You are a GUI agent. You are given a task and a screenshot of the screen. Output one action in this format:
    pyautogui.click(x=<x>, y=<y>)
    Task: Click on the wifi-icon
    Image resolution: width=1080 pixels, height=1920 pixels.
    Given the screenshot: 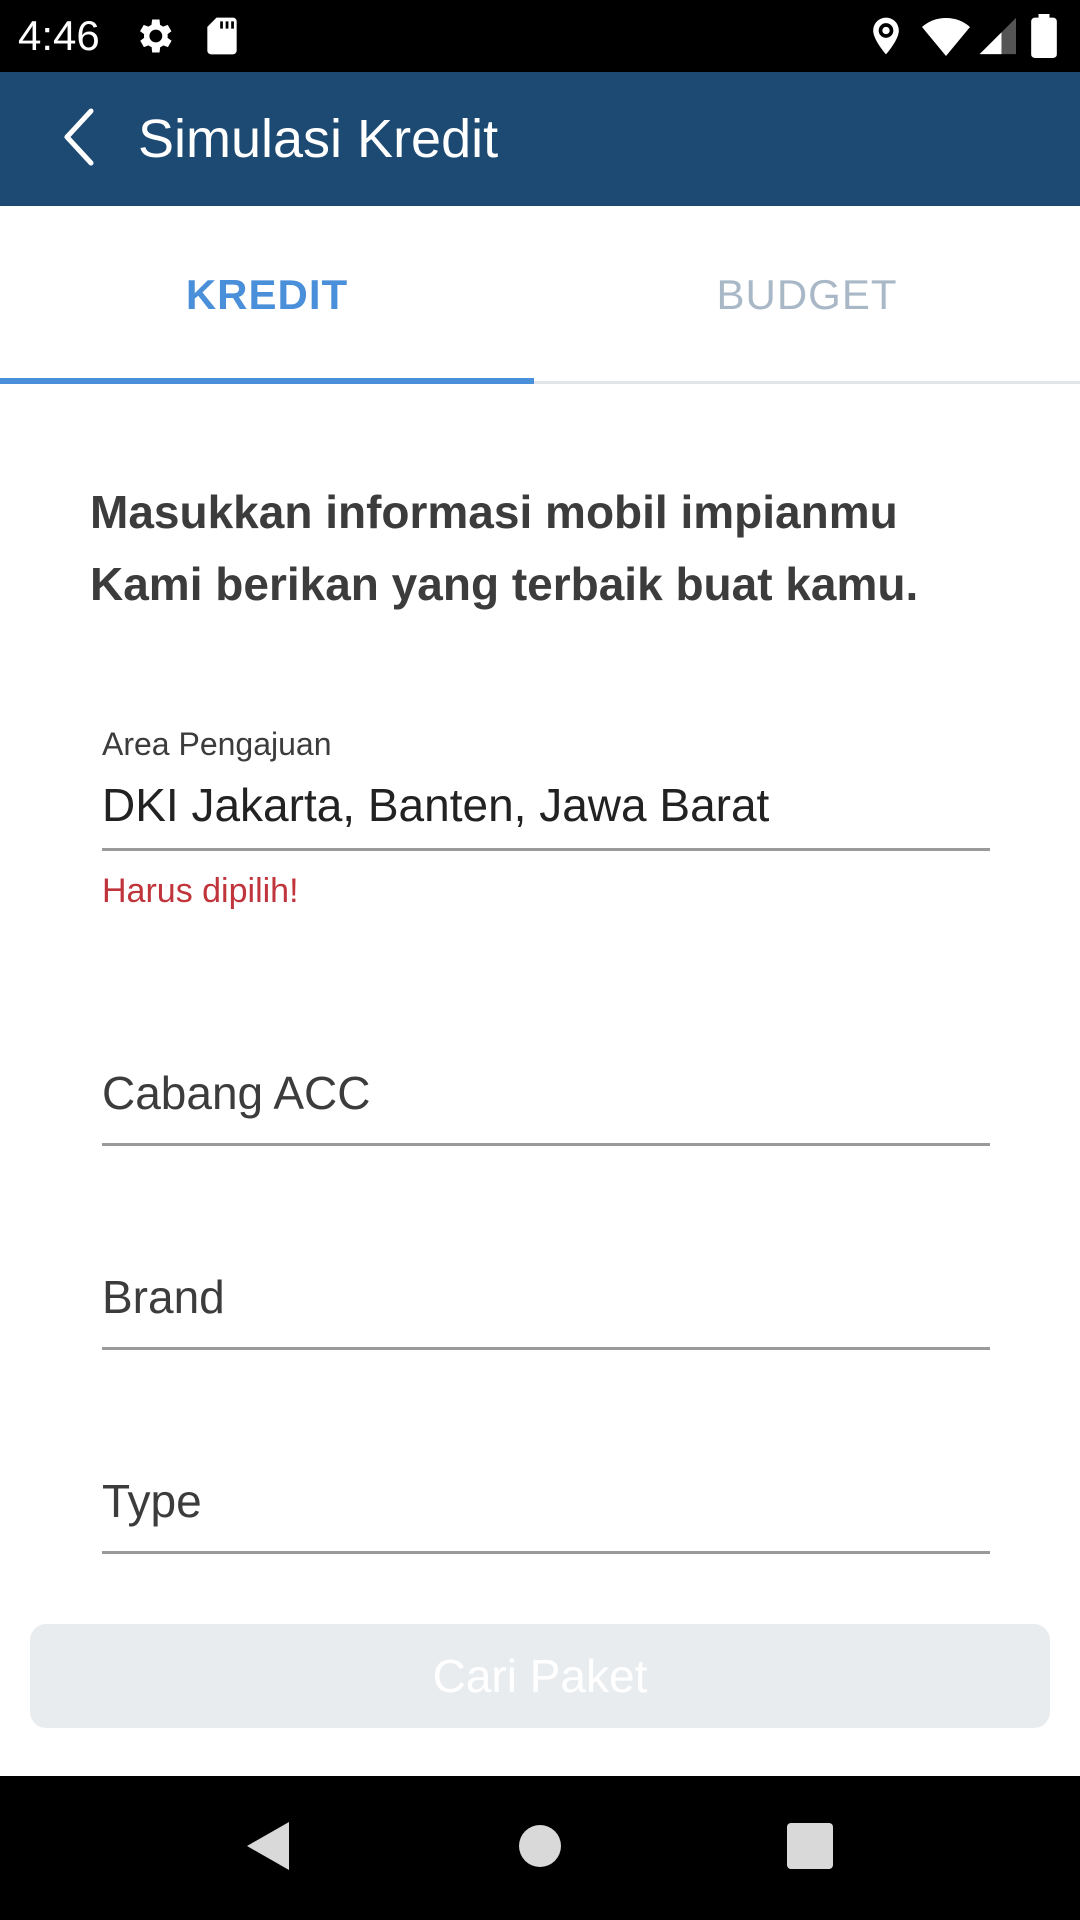 What is the action you would take?
    pyautogui.click(x=946, y=36)
    